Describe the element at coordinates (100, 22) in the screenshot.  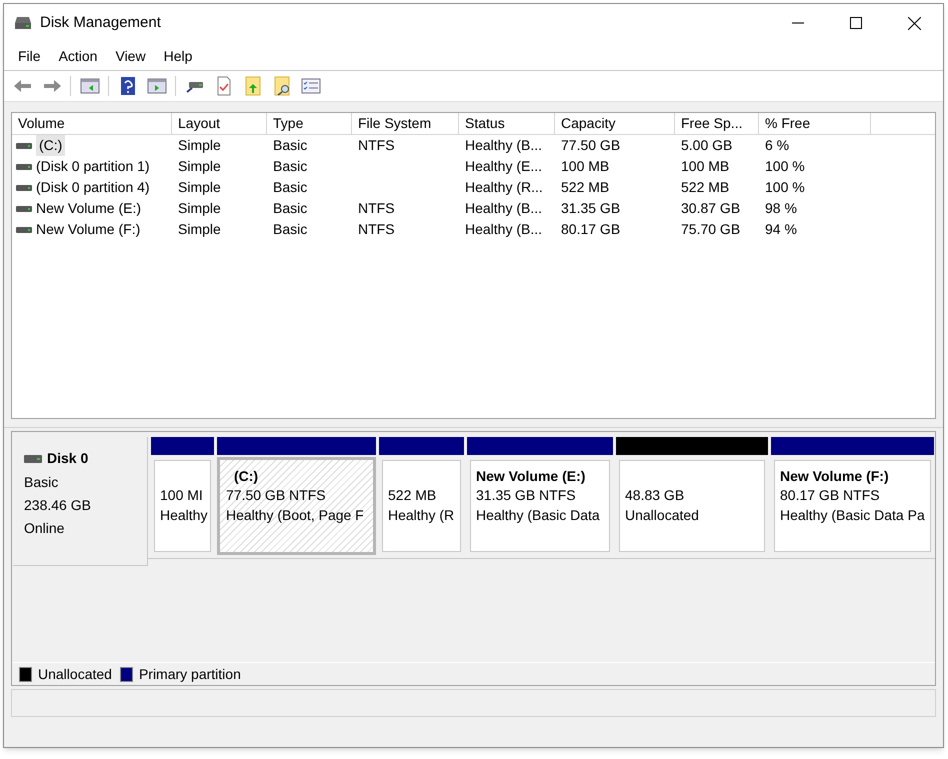
I see `window-title: Disk Management` at that location.